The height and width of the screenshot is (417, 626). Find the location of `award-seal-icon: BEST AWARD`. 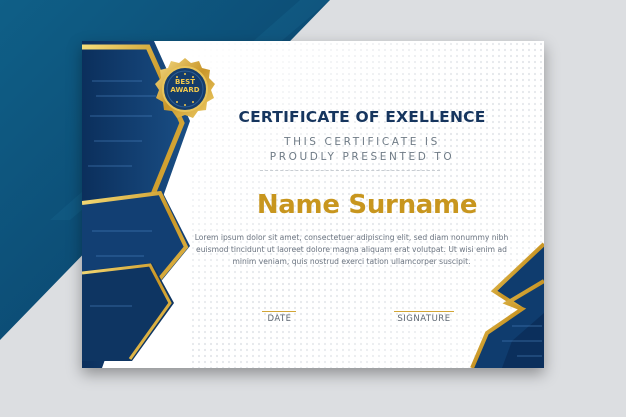

award-seal-icon: BEST AWARD is located at coordinates (185, 89).